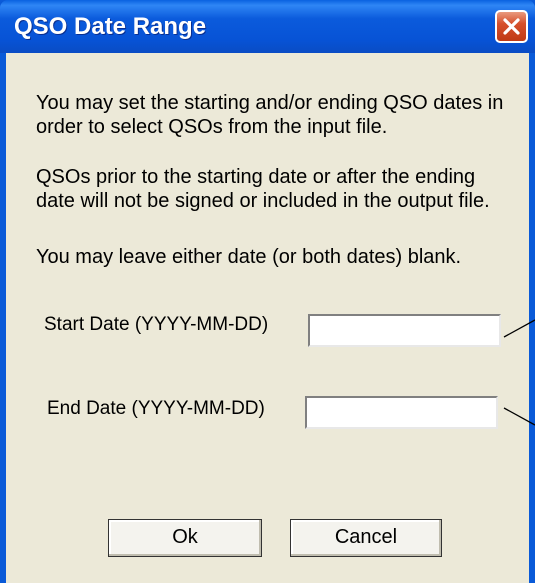 This screenshot has width=535, height=583. What do you see at coordinates (519, 372) in the screenshot?
I see `callout-lines` at bounding box center [519, 372].